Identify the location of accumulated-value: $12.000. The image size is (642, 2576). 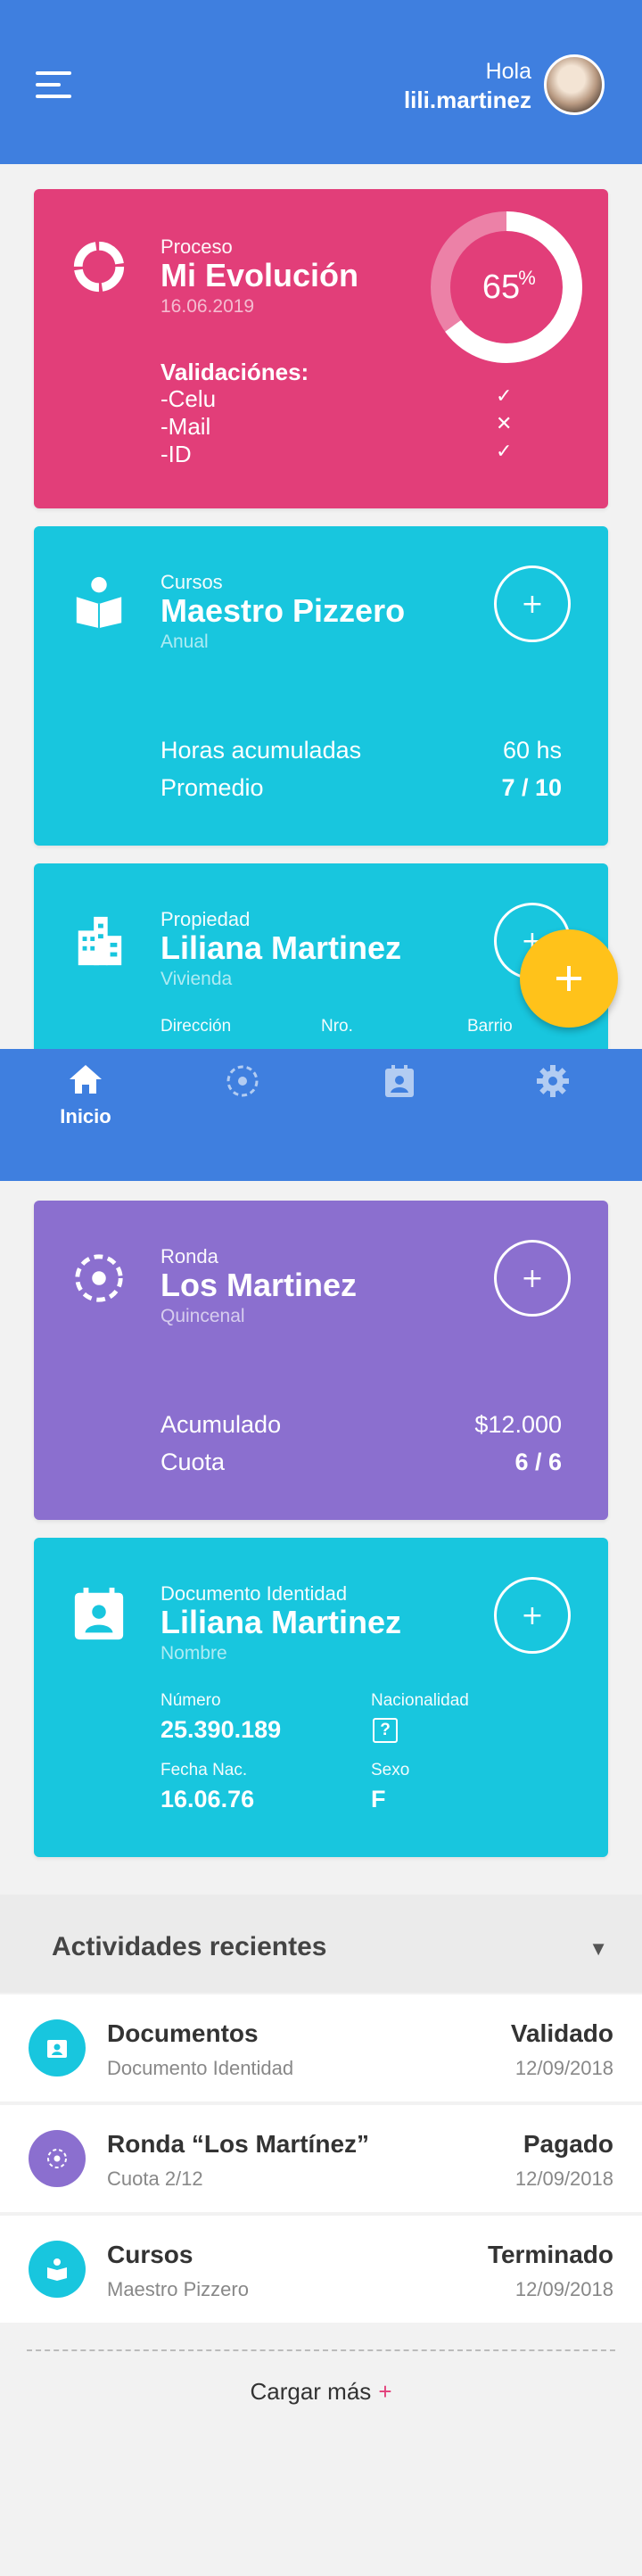
(518, 1424).